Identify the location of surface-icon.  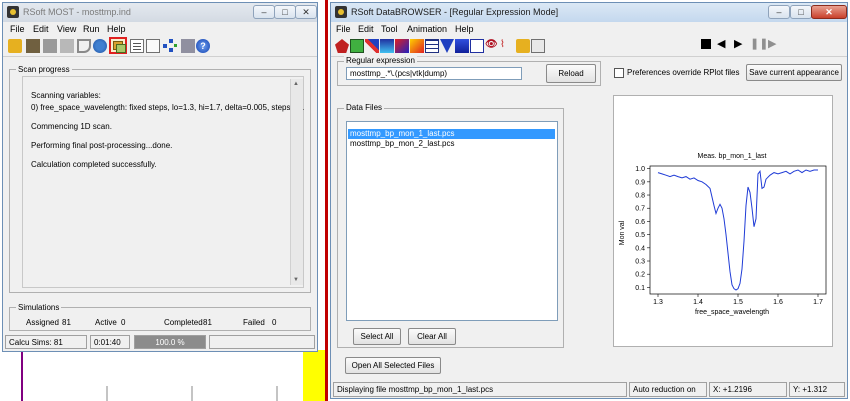
(417, 46).